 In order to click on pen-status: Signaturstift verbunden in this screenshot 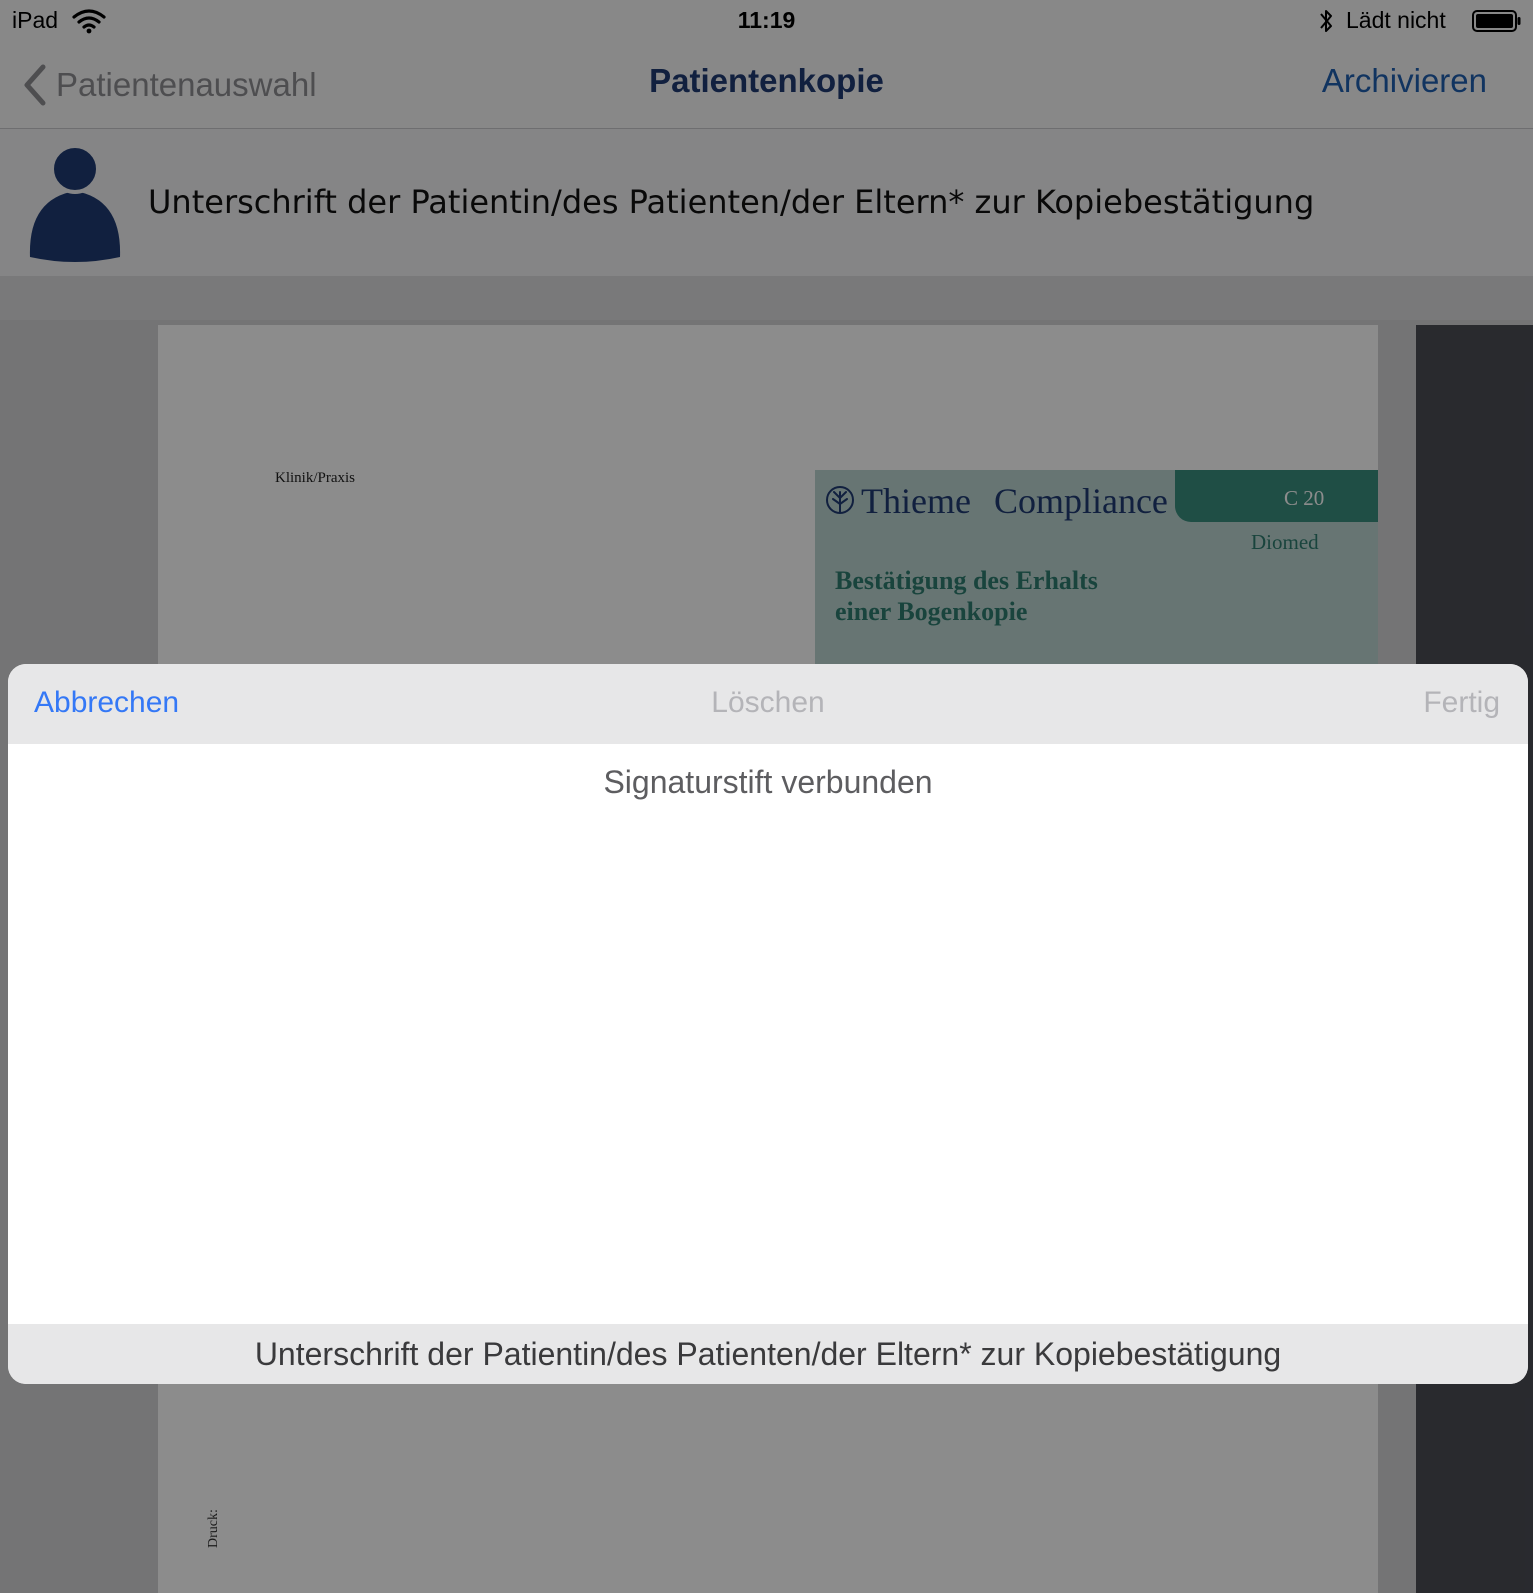, I will do `click(768, 782)`.